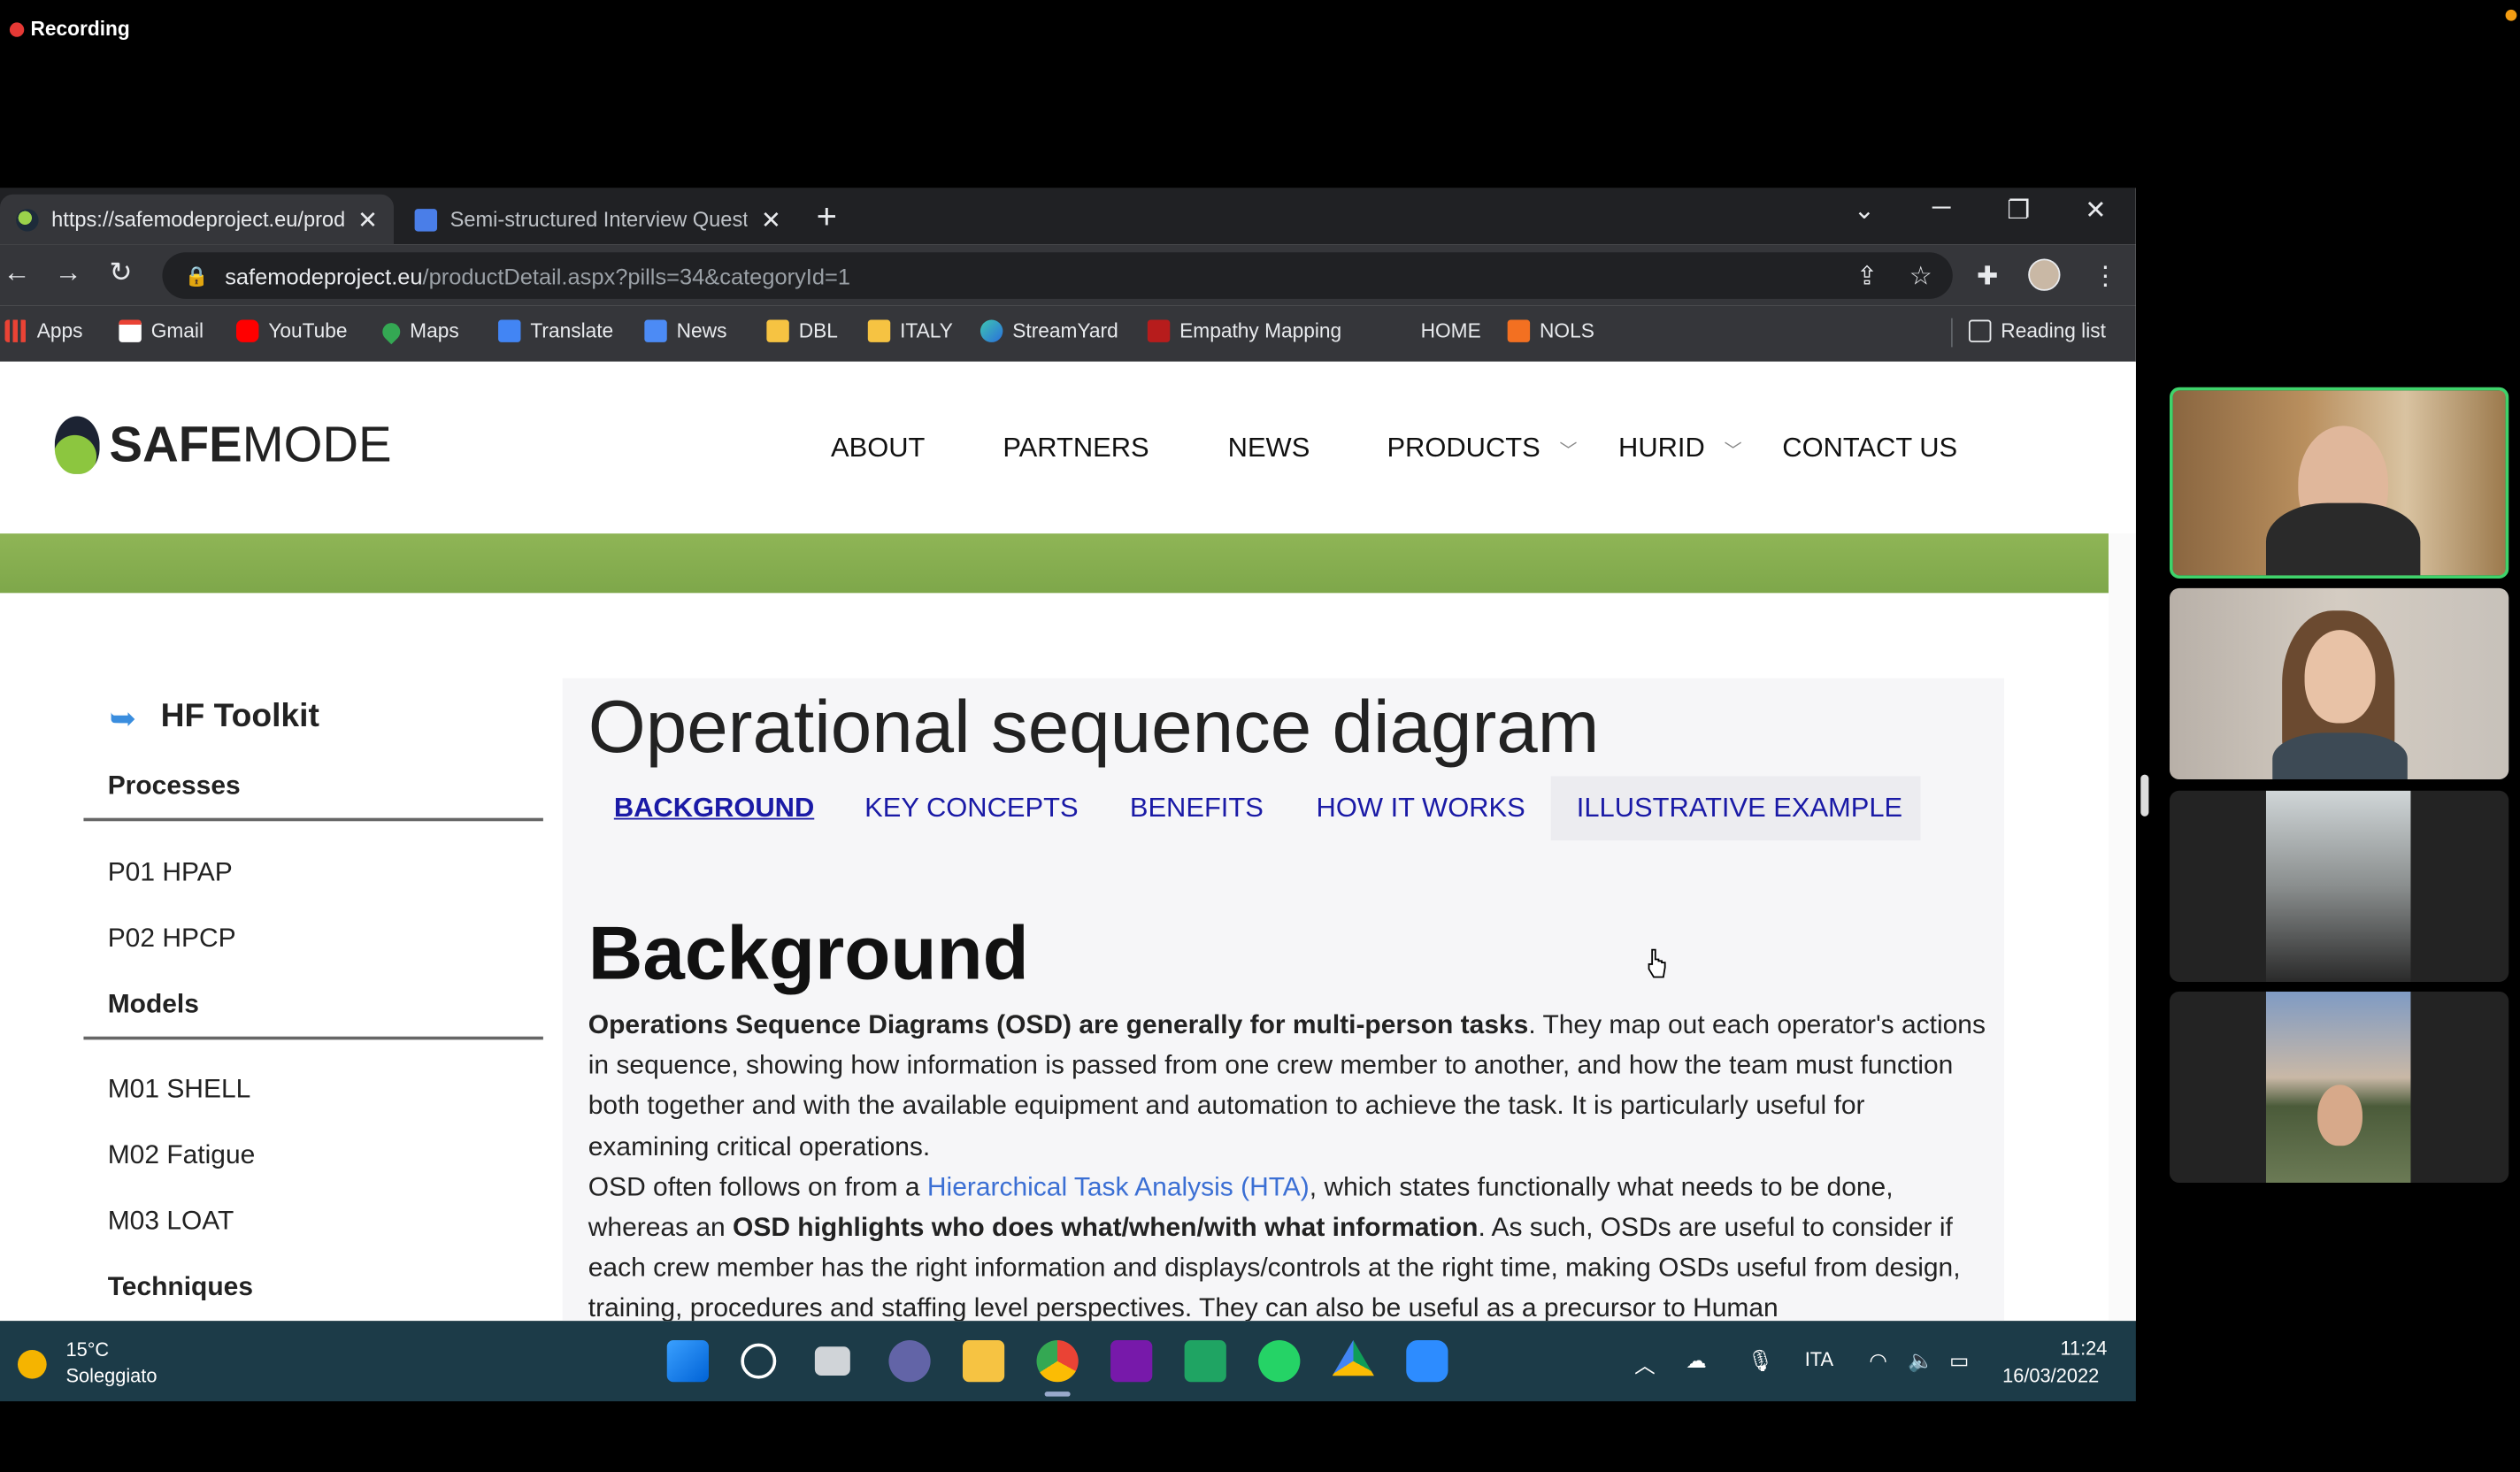 Image resolution: width=2520 pixels, height=1472 pixels. Describe the element at coordinates (1118, 1187) in the screenshot. I see `hta-link: Hierarchical Task Analysis (HTA)` at that location.